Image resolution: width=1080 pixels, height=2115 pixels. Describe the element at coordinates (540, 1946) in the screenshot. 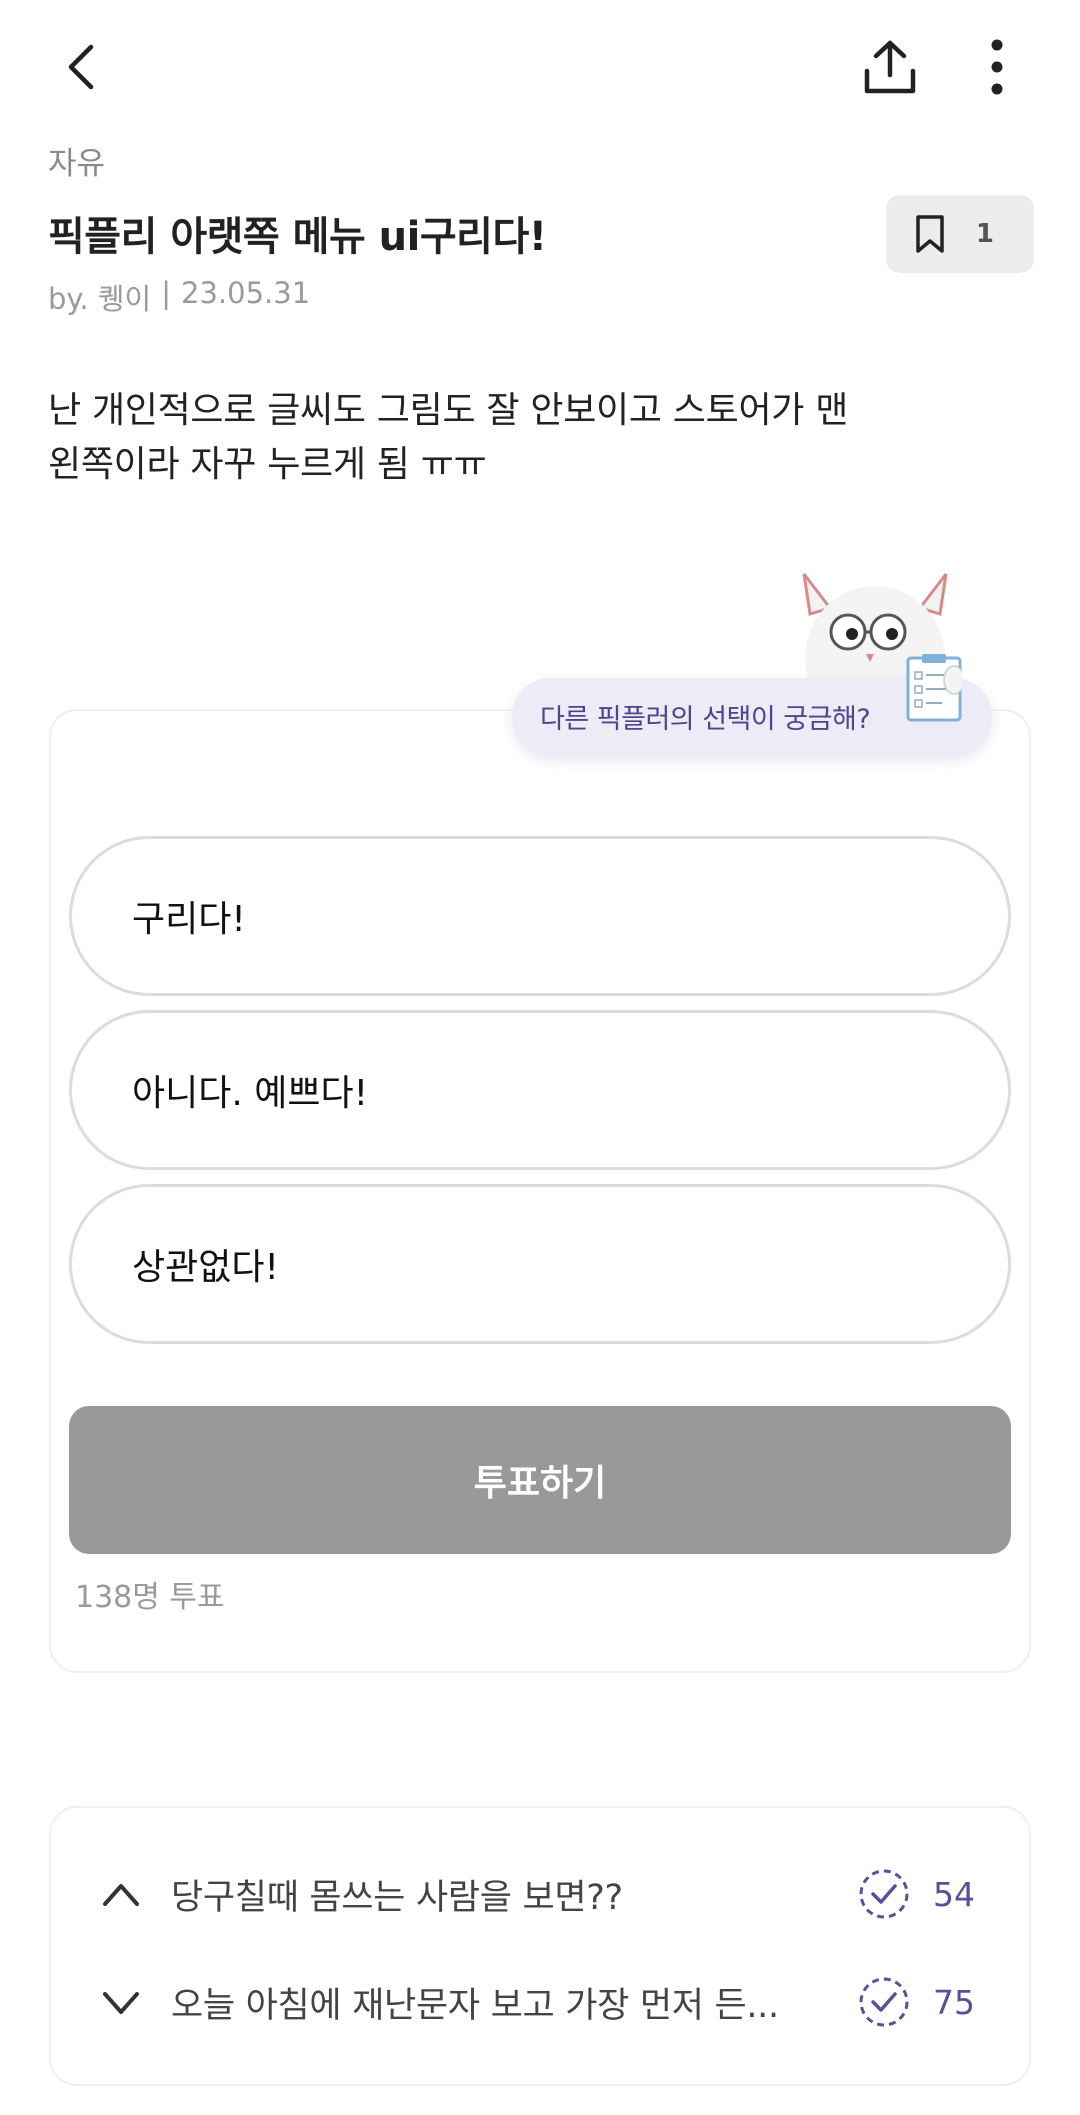

I see `related-polls-card` at that location.